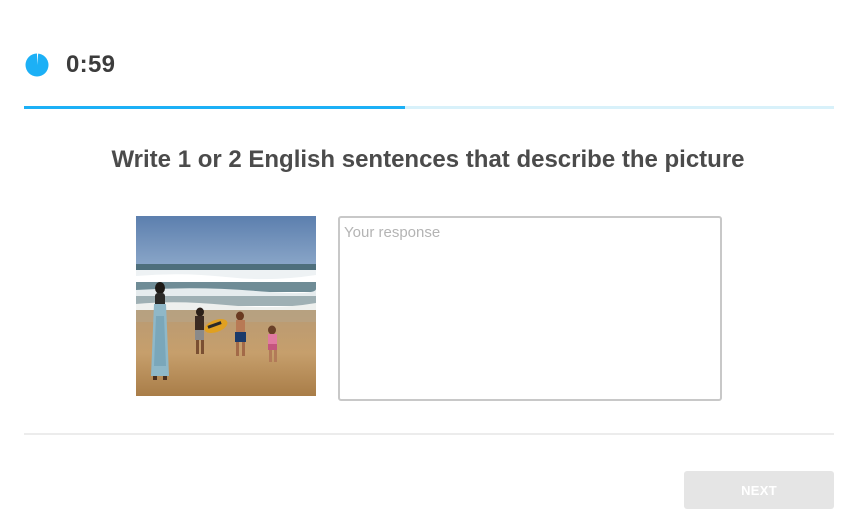 The width and height of the screenshot is (856, 522). I want to click on footer-divider, so click(429, 434).